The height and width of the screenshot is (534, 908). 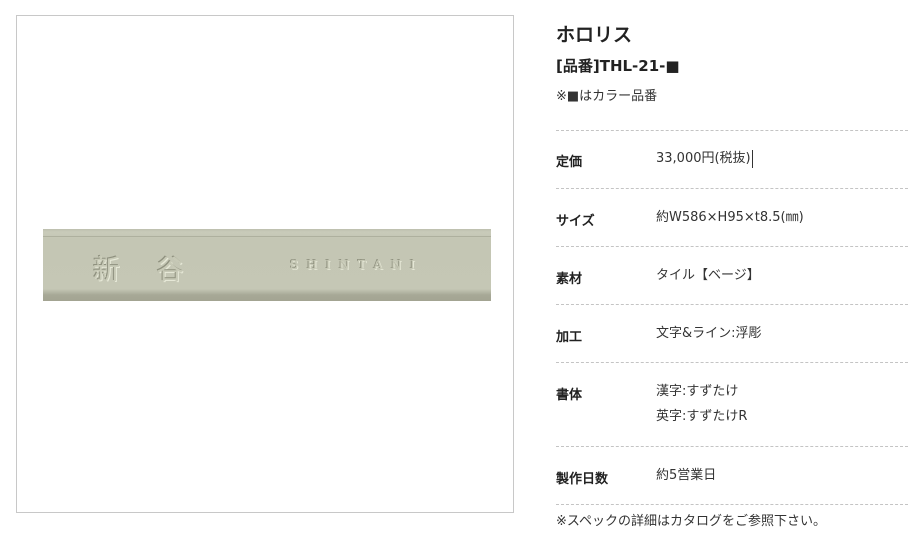 I want to click on spec-value-size: 約W586×H95×t8.5(㎜), so click(x=730, y=217).